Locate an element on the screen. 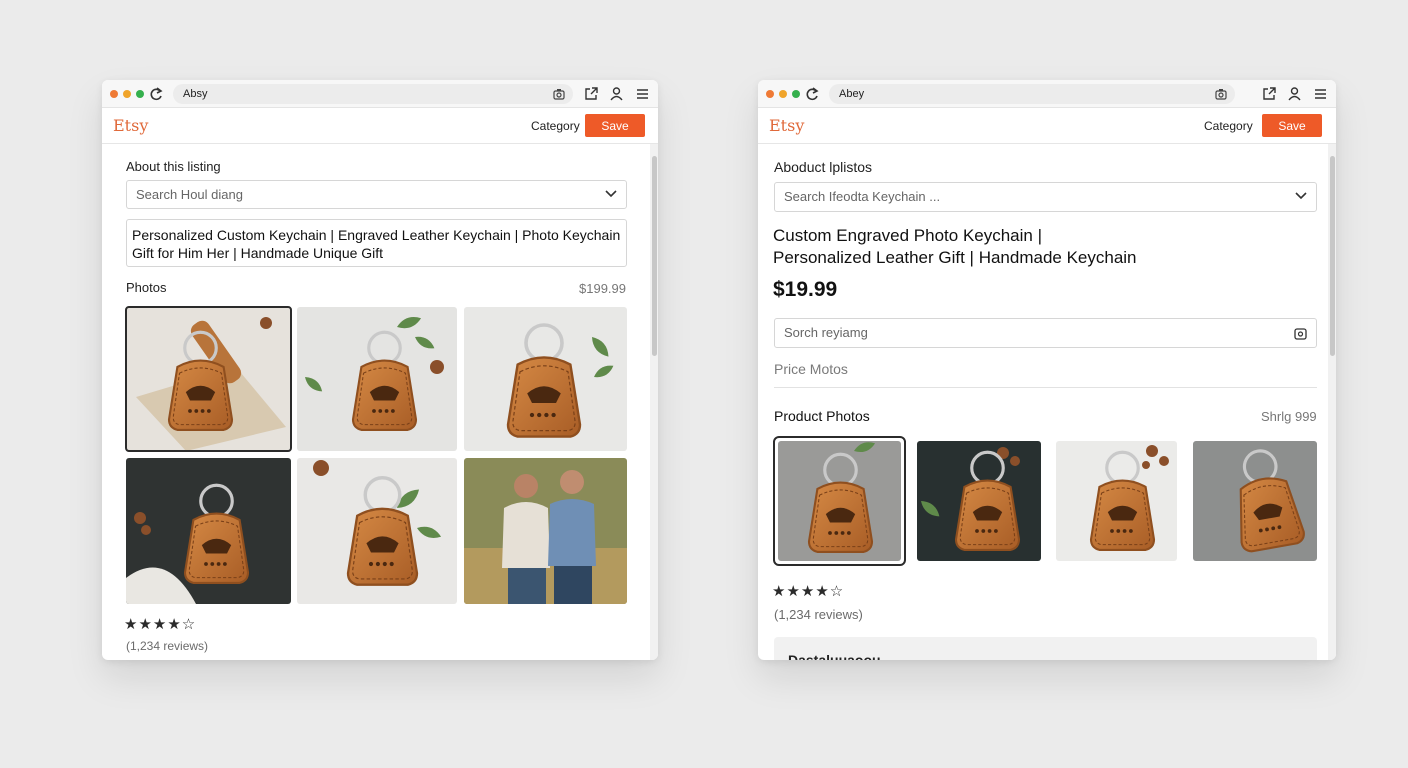 This screenshot has height=768, width=1408. address-text: Abey is located at coordinates (852, 94).